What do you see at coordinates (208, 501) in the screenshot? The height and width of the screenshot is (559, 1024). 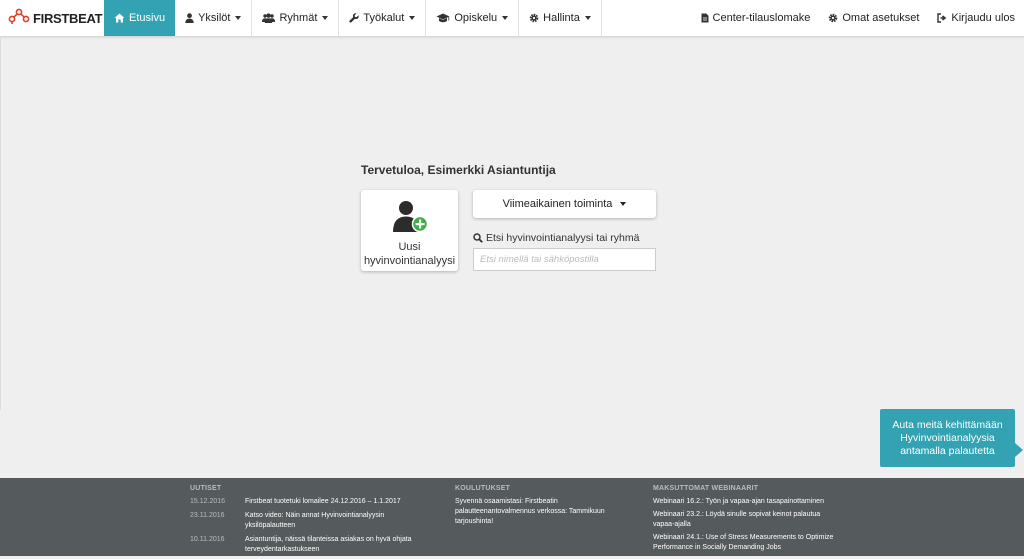 I see `news-date: 15.12.2016` at bounding box center [208, 501].